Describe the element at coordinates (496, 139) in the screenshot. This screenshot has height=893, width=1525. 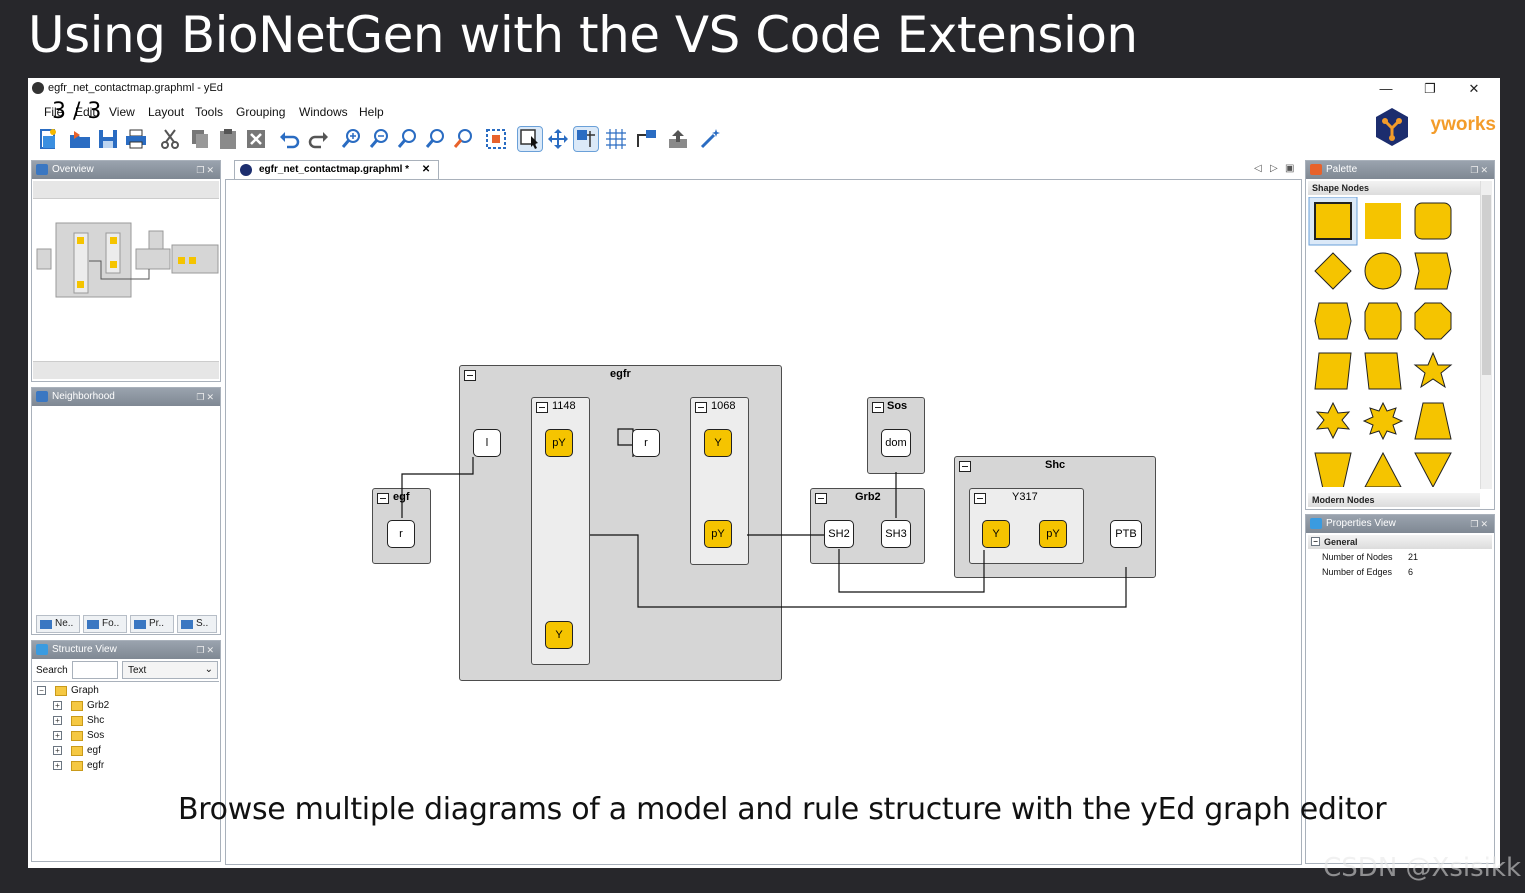
I see `fit-content-icon` at that location.